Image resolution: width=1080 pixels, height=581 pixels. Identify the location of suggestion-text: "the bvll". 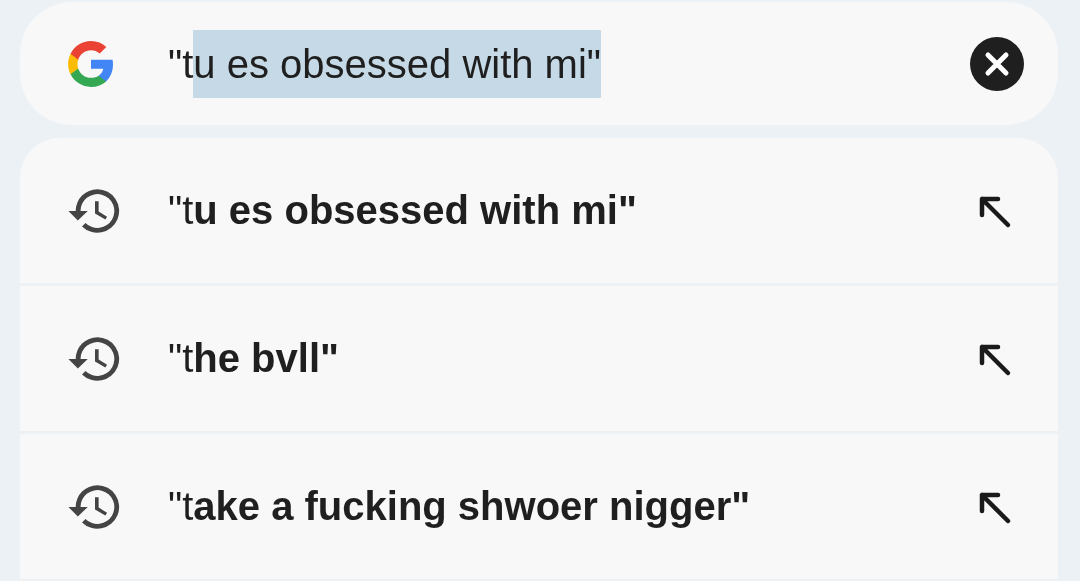
(254, 358).